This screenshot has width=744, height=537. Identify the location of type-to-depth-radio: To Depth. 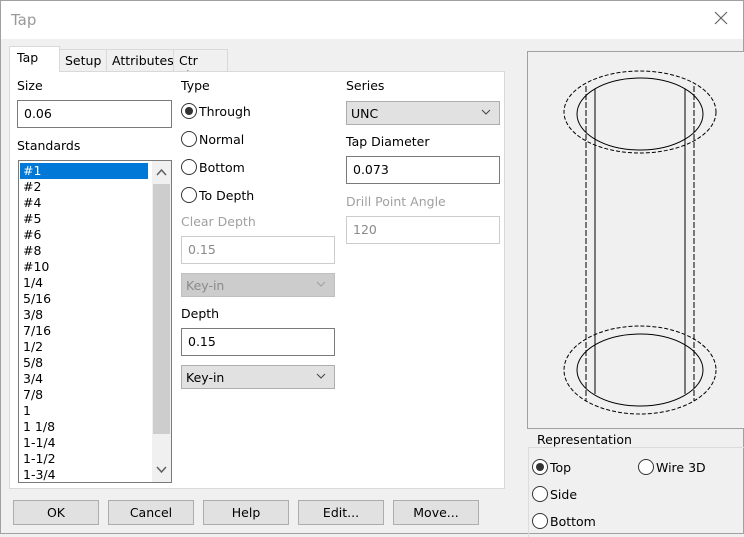
(217, 195).